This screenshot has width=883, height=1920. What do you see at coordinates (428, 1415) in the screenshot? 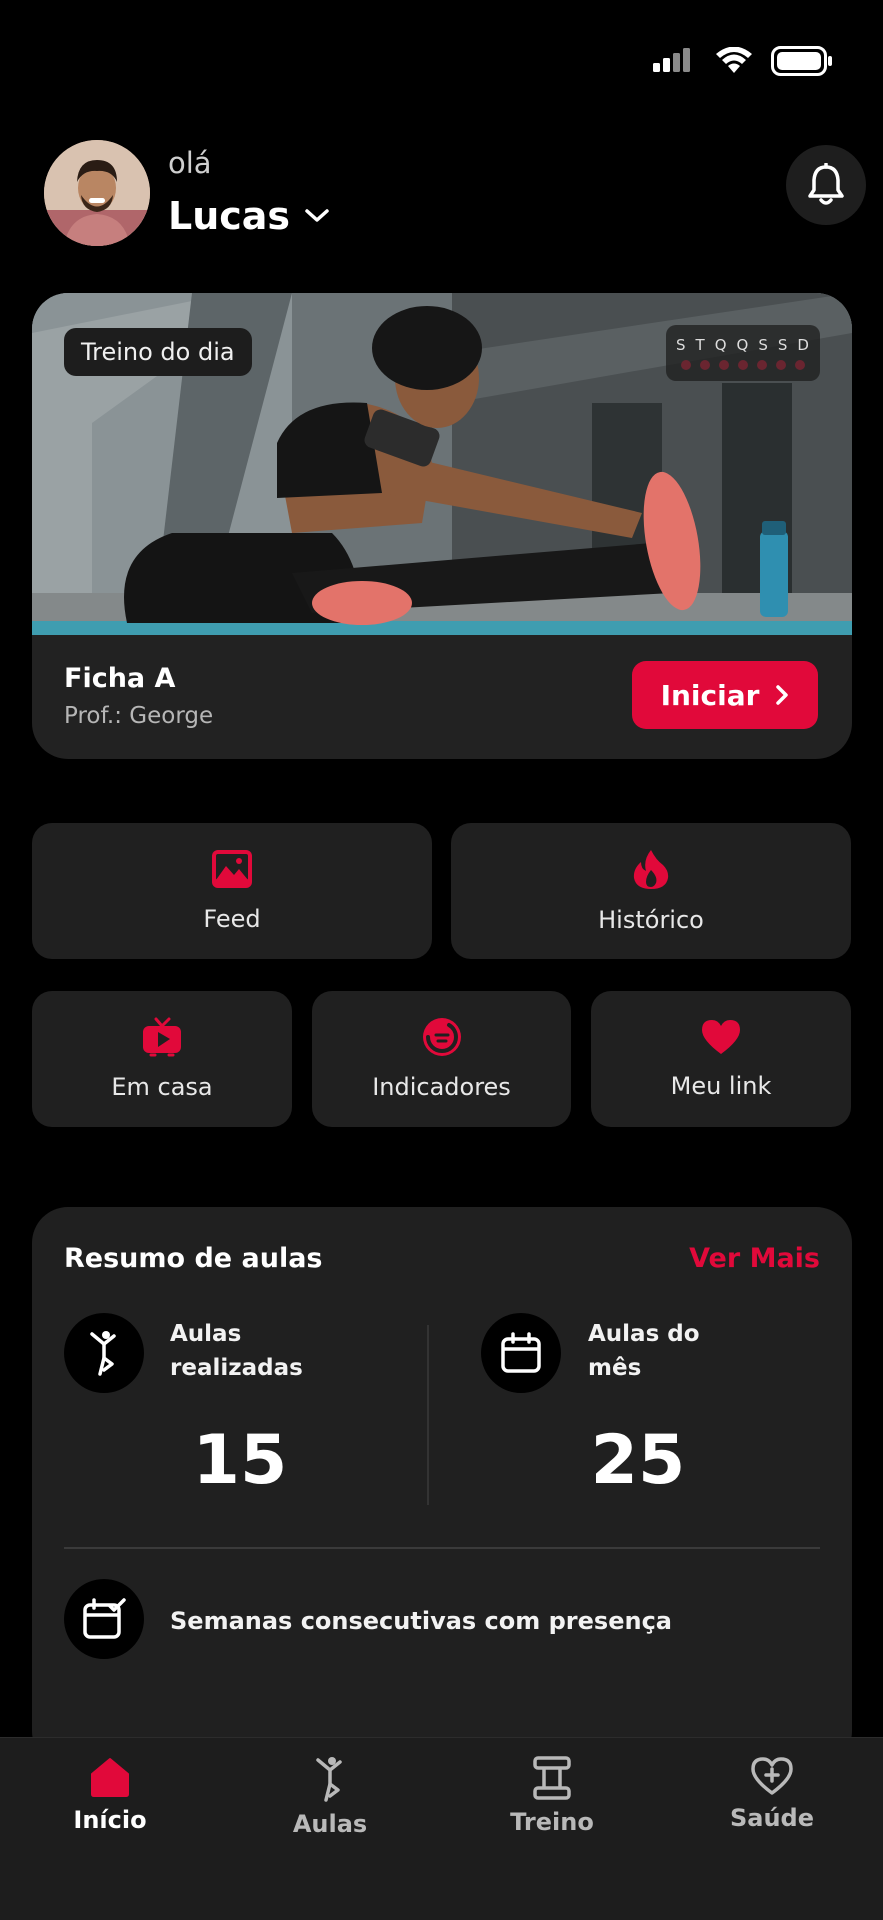
I see `stats-divider` at bounding box center [428, 1415].